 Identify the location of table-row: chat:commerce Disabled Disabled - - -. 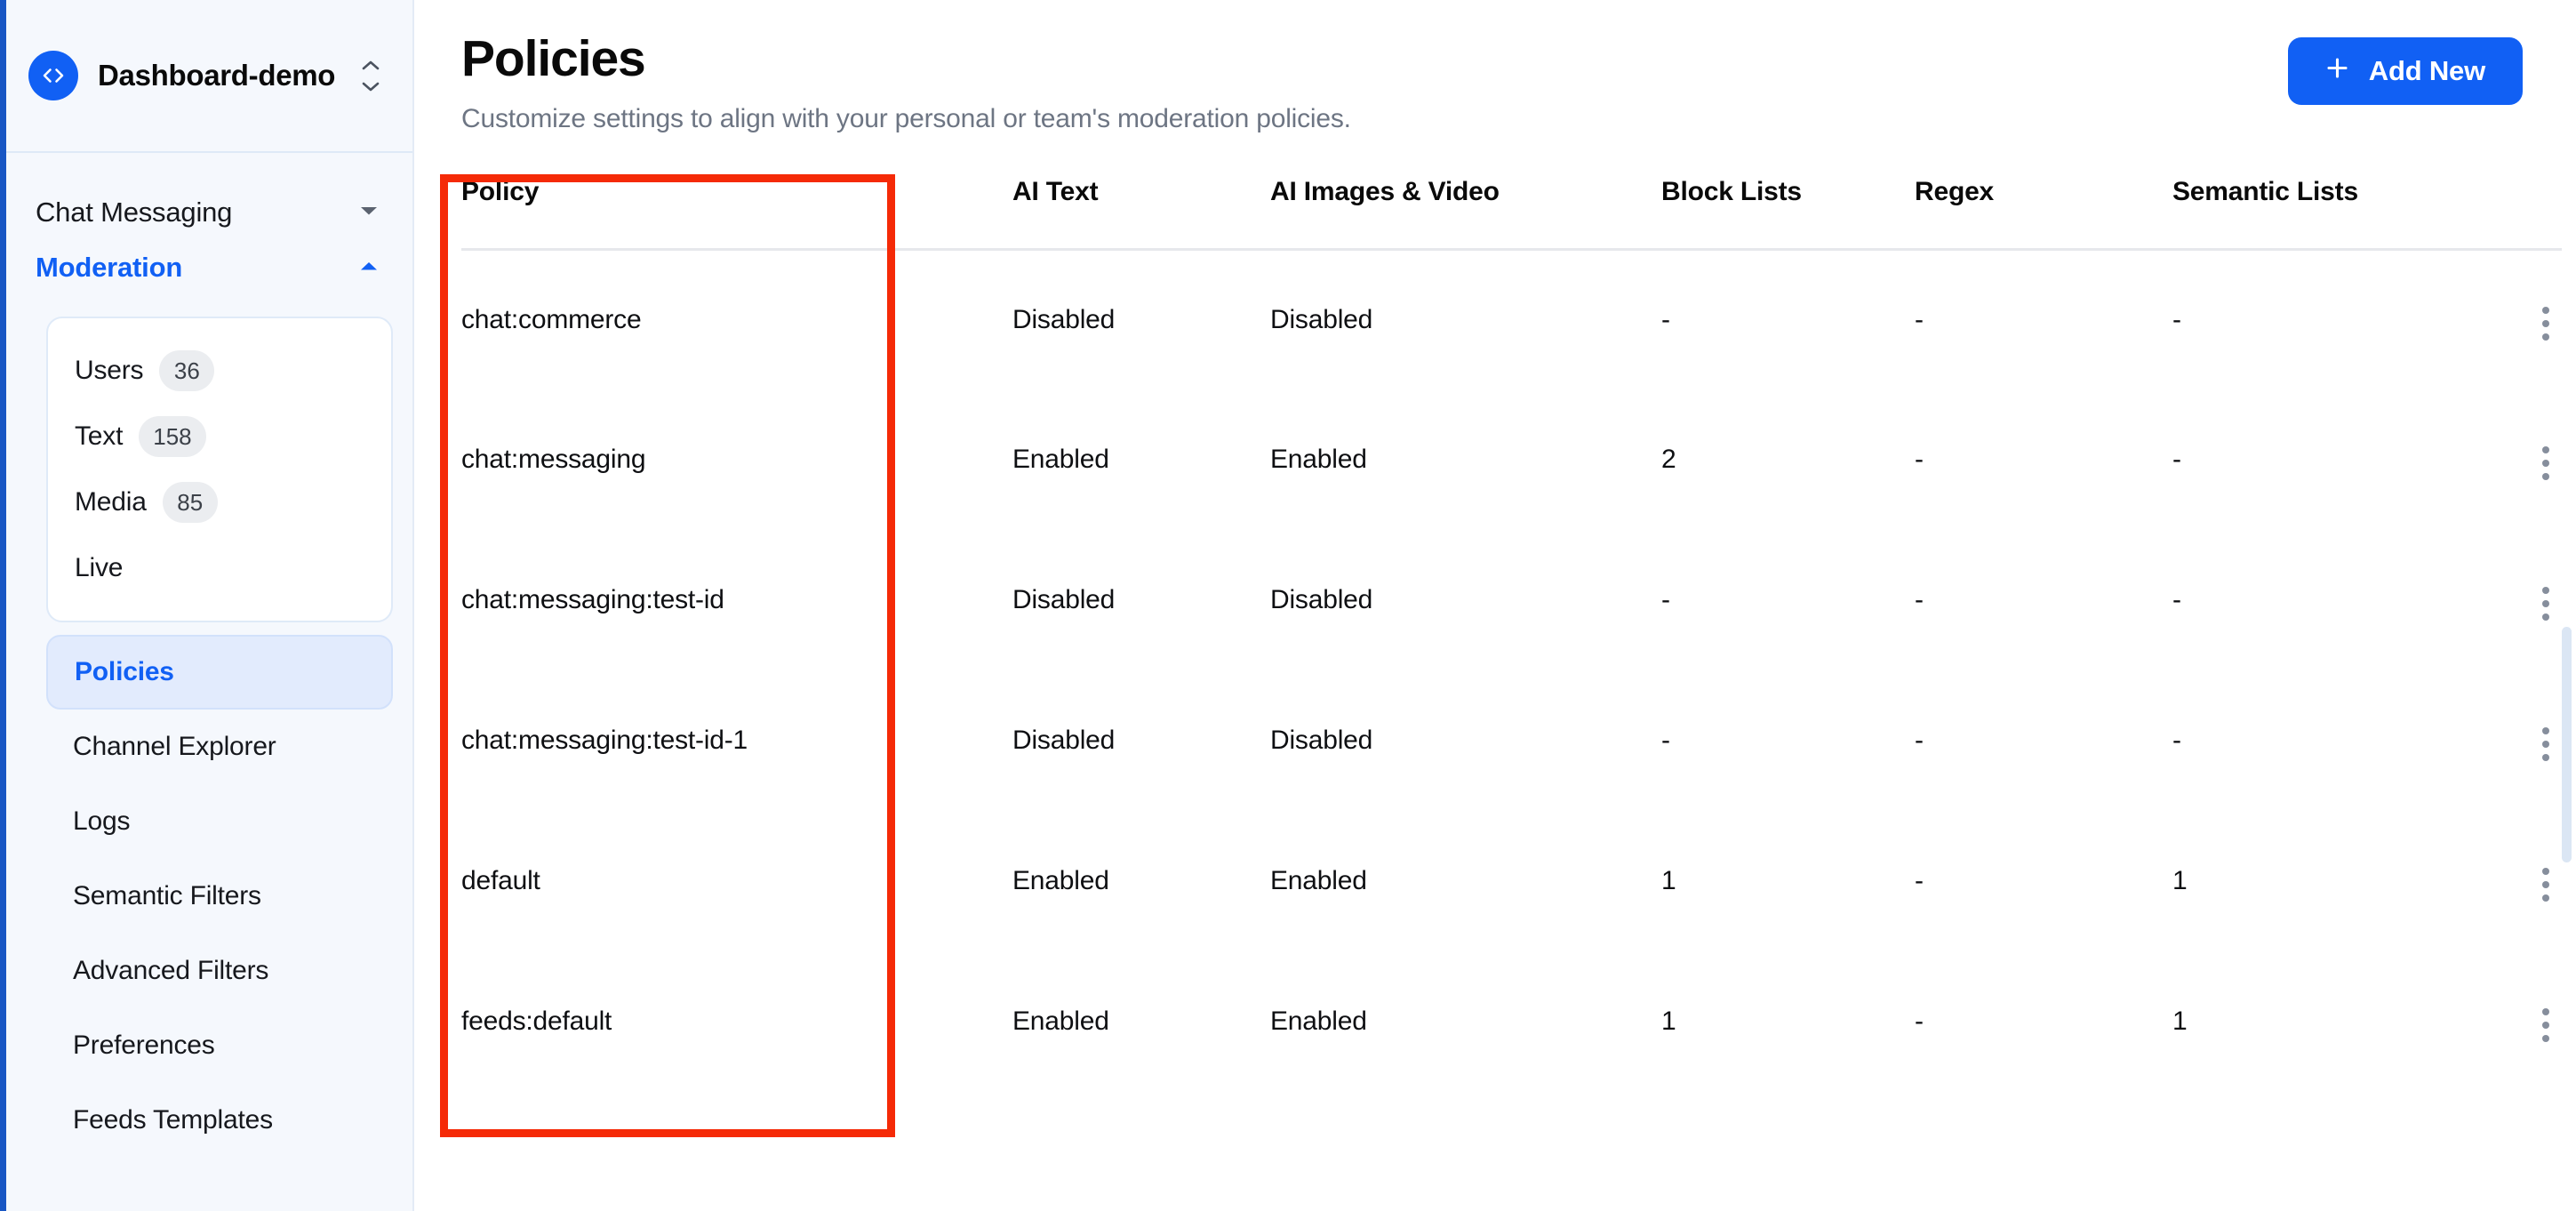
(1511, 319).